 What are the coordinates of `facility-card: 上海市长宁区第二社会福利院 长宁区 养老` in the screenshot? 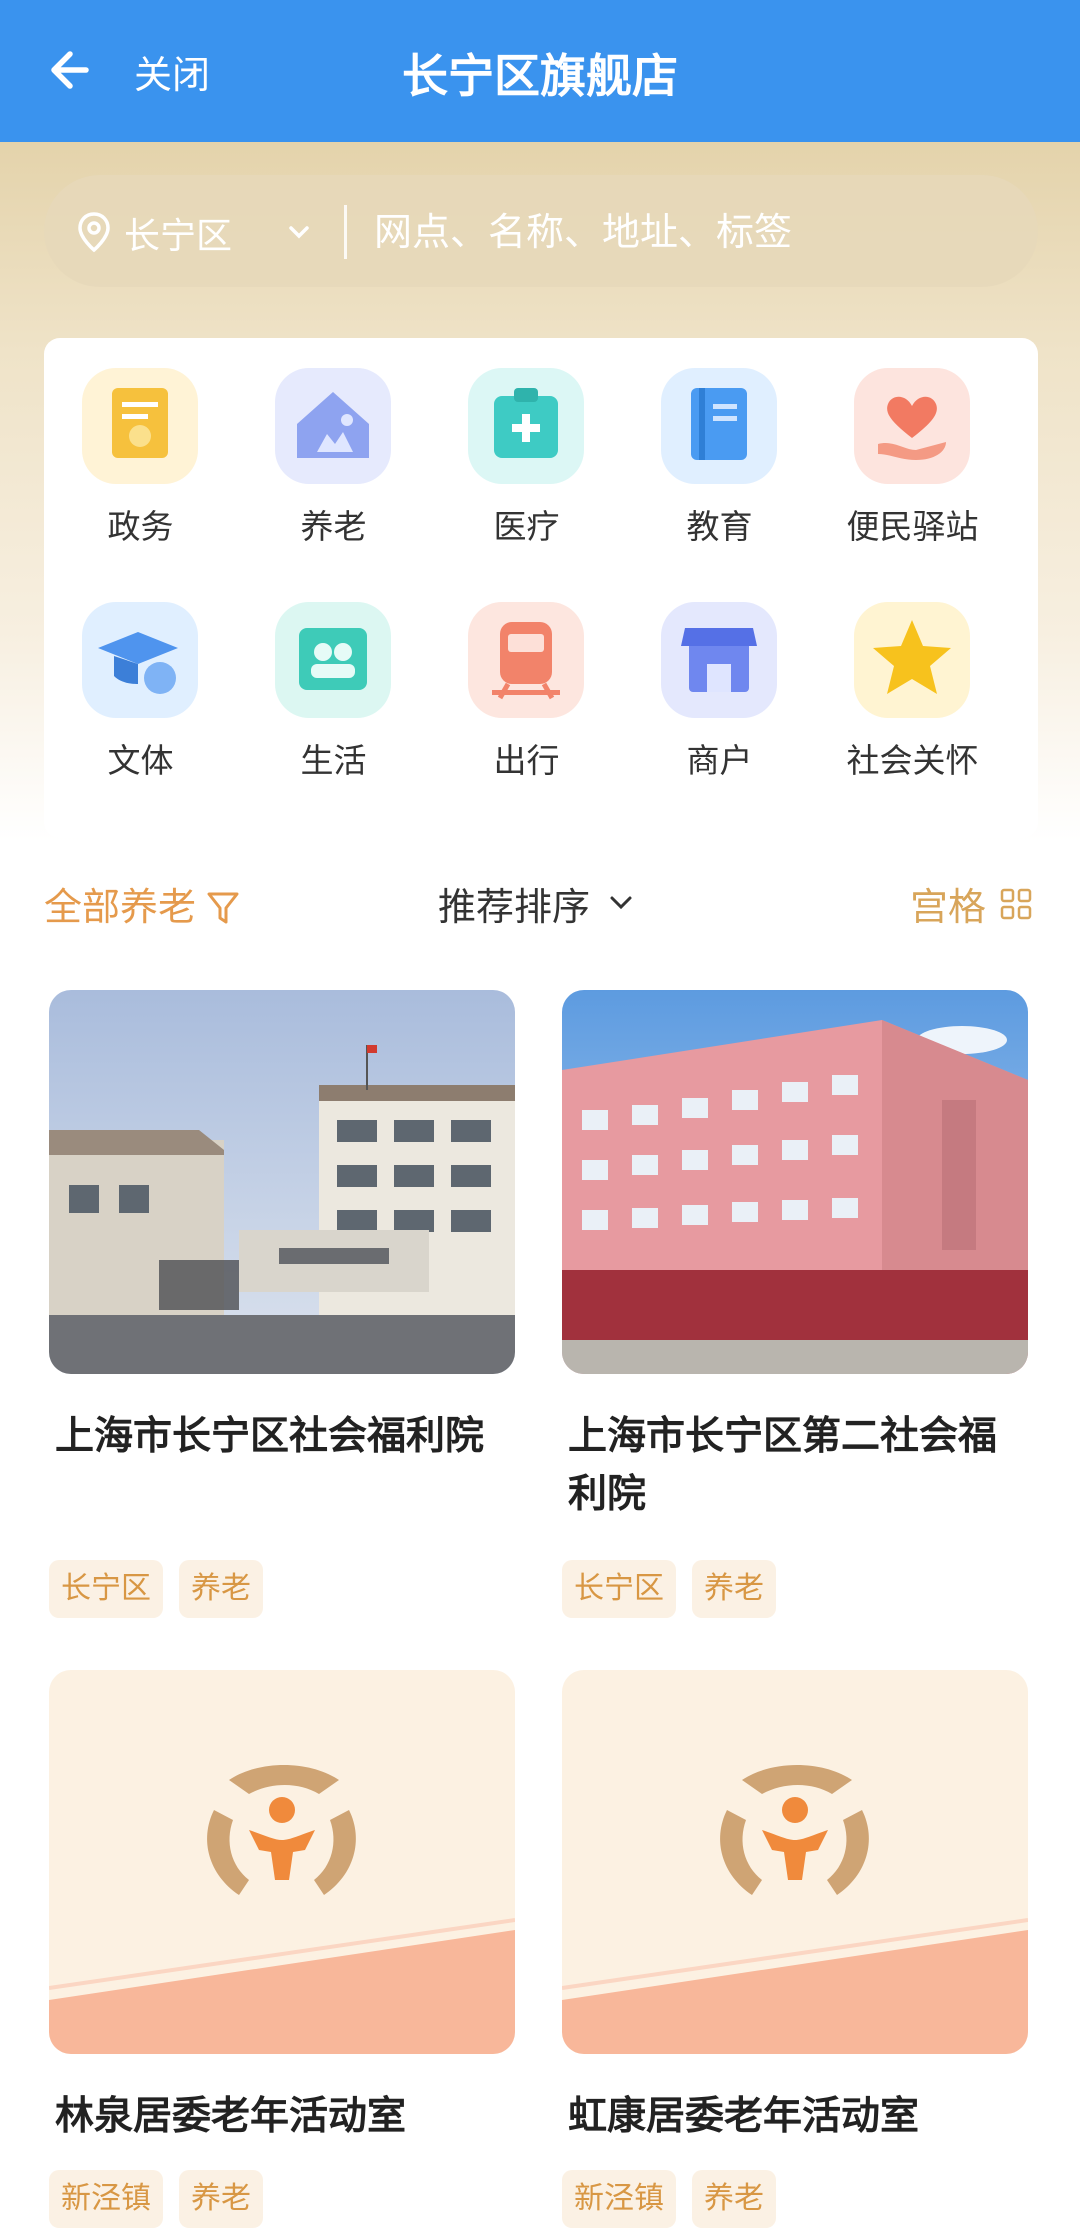 It's located at (795, 1305).